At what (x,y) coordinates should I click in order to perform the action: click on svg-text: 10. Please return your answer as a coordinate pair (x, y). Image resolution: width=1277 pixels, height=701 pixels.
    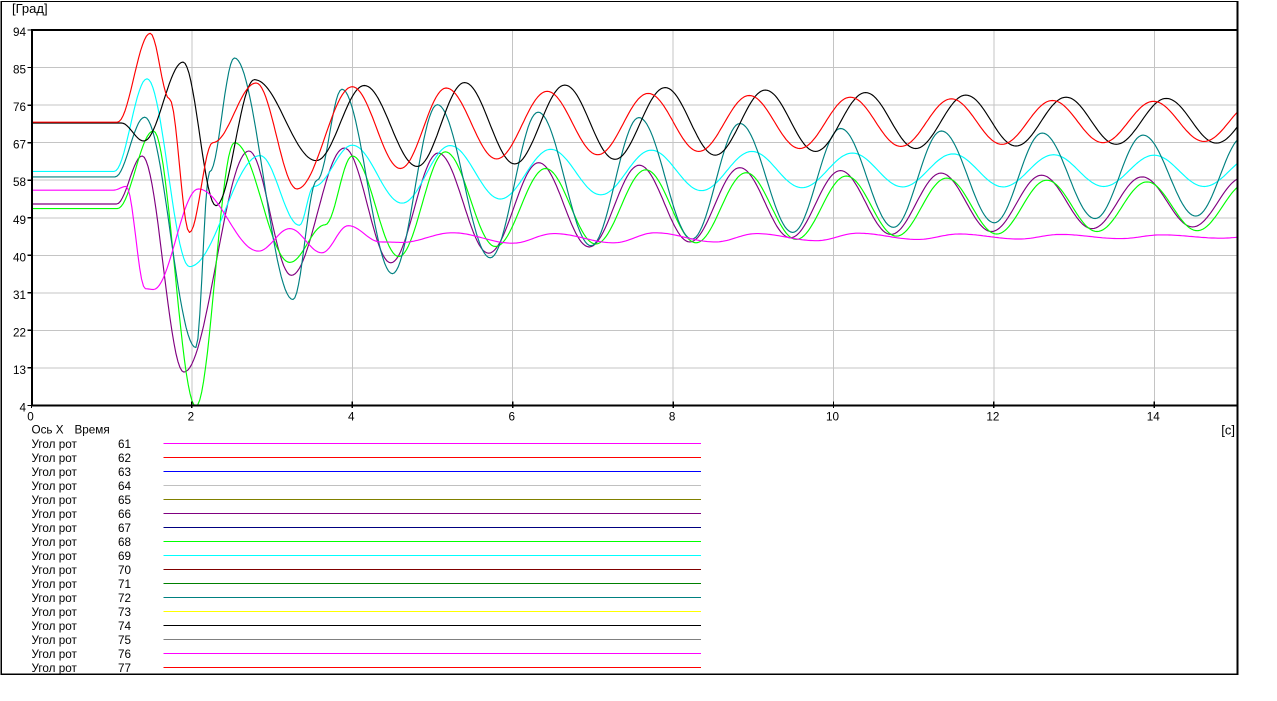
    Looking at the image, I should click on (833, 416).